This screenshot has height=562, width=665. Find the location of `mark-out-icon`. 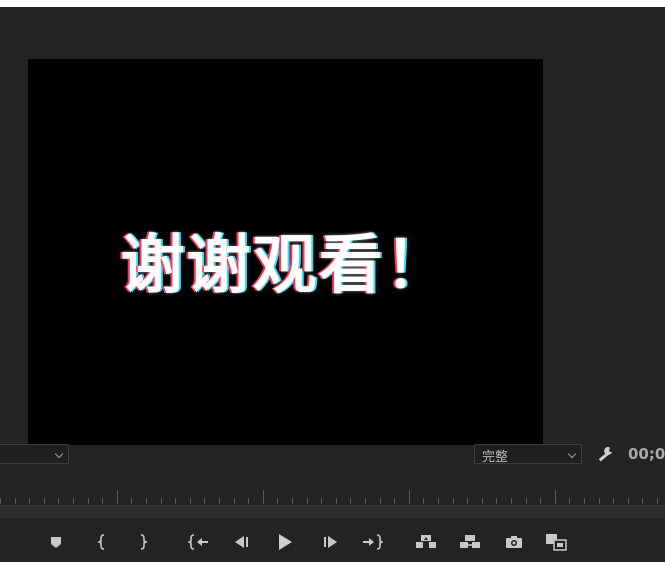

mark-out-icon is located at coordinates (144, 542).